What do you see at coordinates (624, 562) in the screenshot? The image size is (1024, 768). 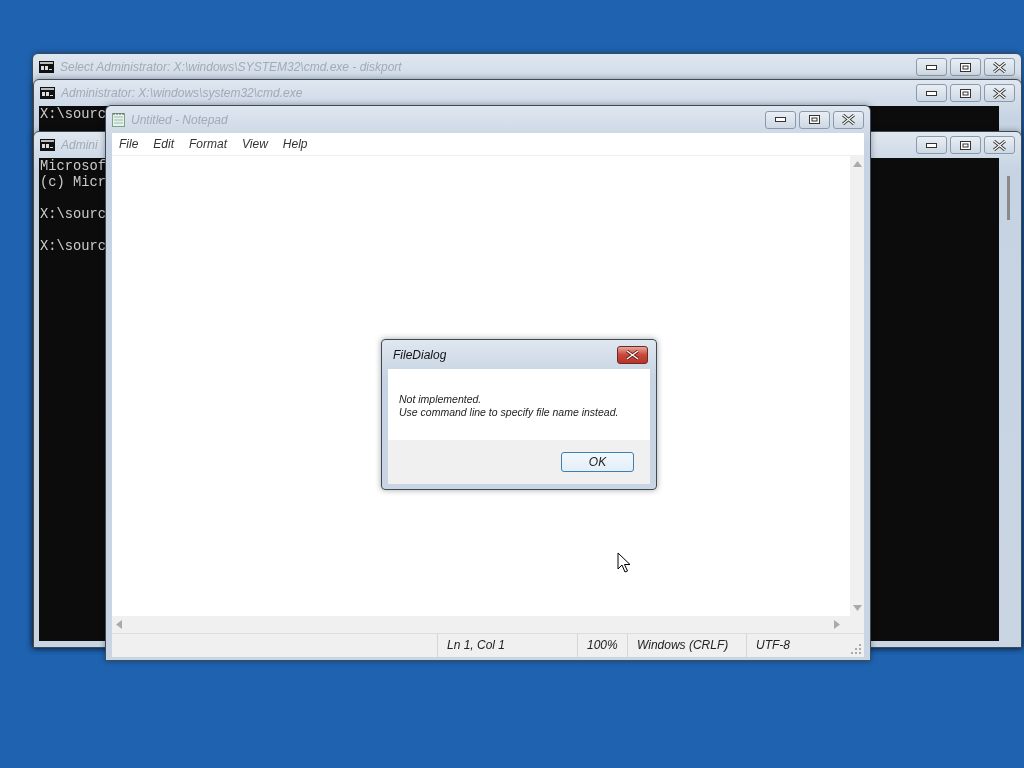 I see `mouse-pointer-icon` at bounding box center [624, 562].